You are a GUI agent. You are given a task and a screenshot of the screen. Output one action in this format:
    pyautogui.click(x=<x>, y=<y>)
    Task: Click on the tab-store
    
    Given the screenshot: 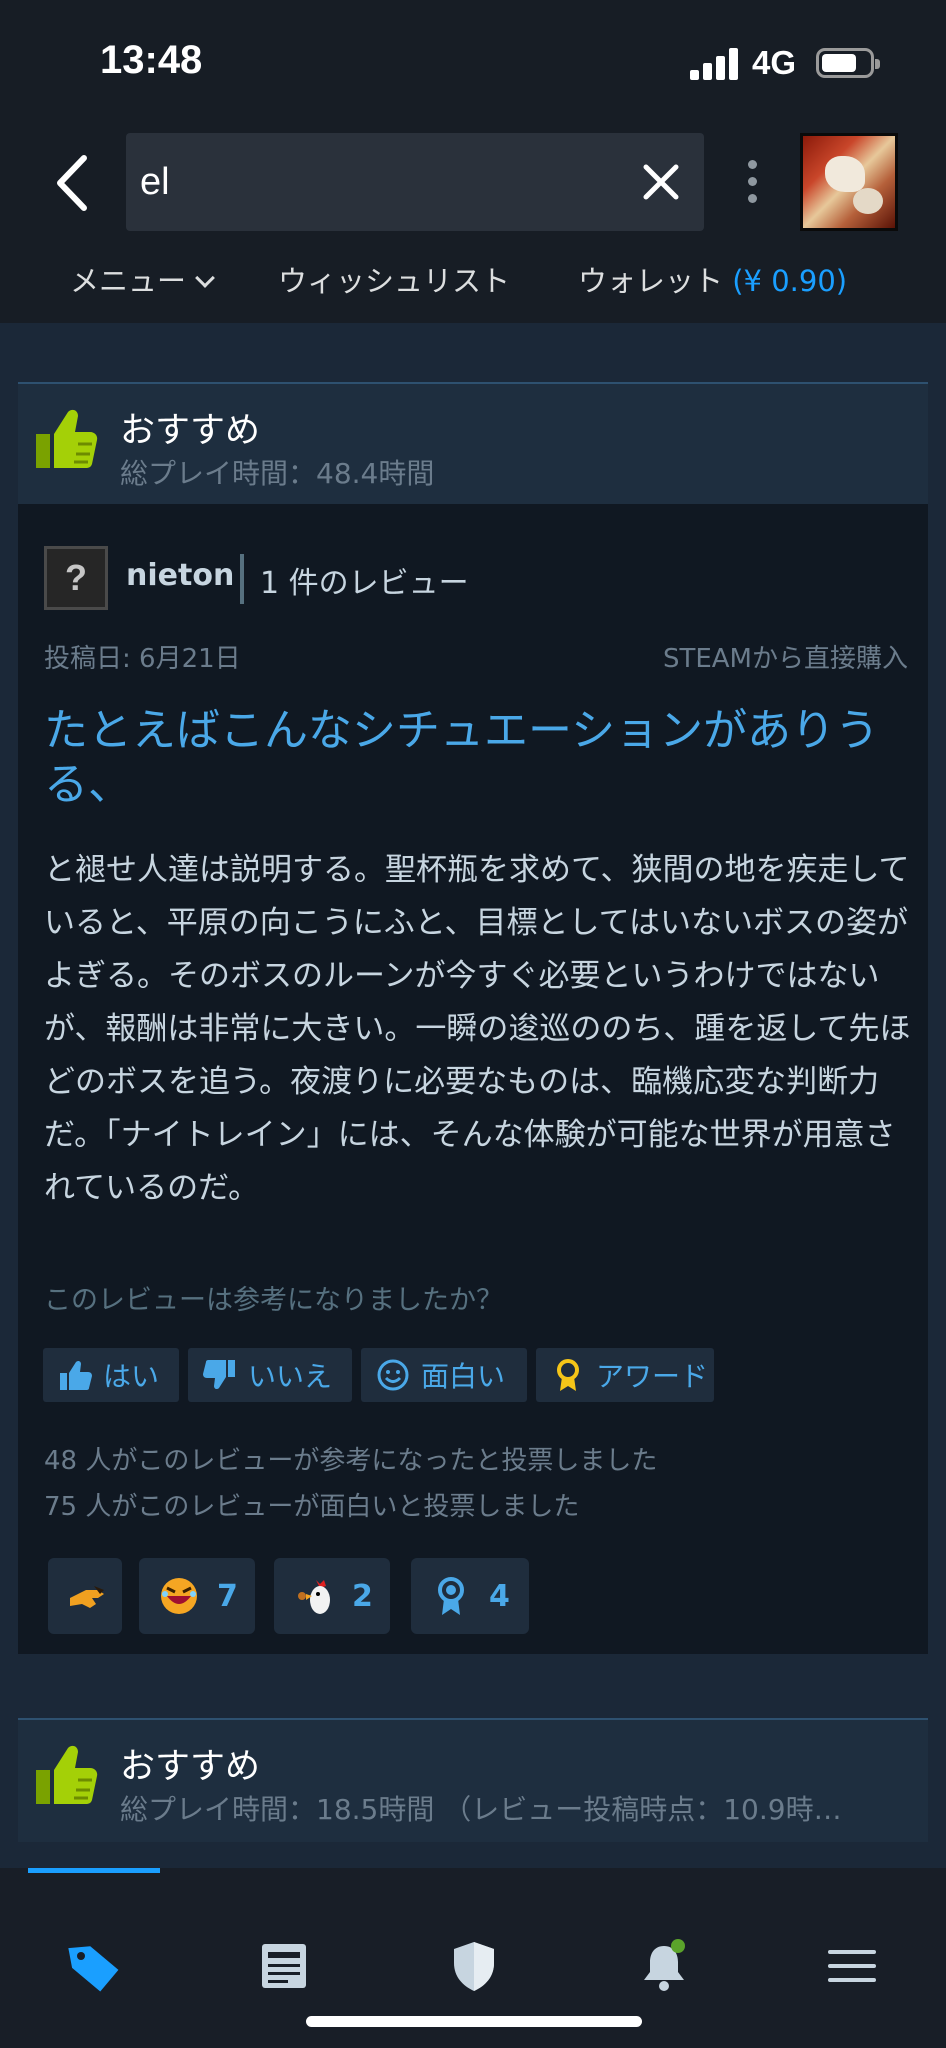 What is the action you would take?
    pyautogui.click(x=94, y=1966)
    